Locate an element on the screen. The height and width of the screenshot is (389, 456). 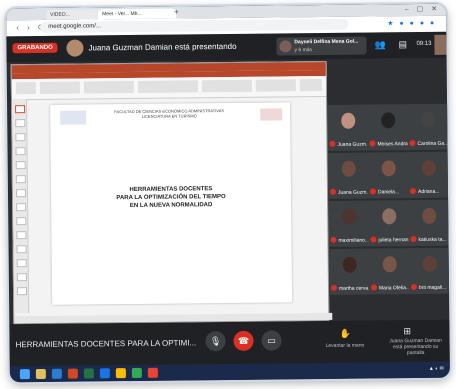
mic-button: 🎙 is located at coordinates (215, 341).